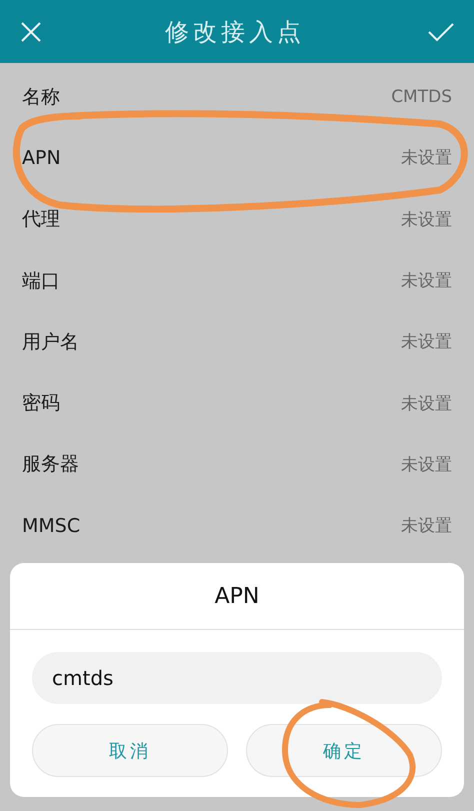  Describe the element at coordinates (237, 403) in the screenshot. I see `settings-row: 密码 未设置` at that location.